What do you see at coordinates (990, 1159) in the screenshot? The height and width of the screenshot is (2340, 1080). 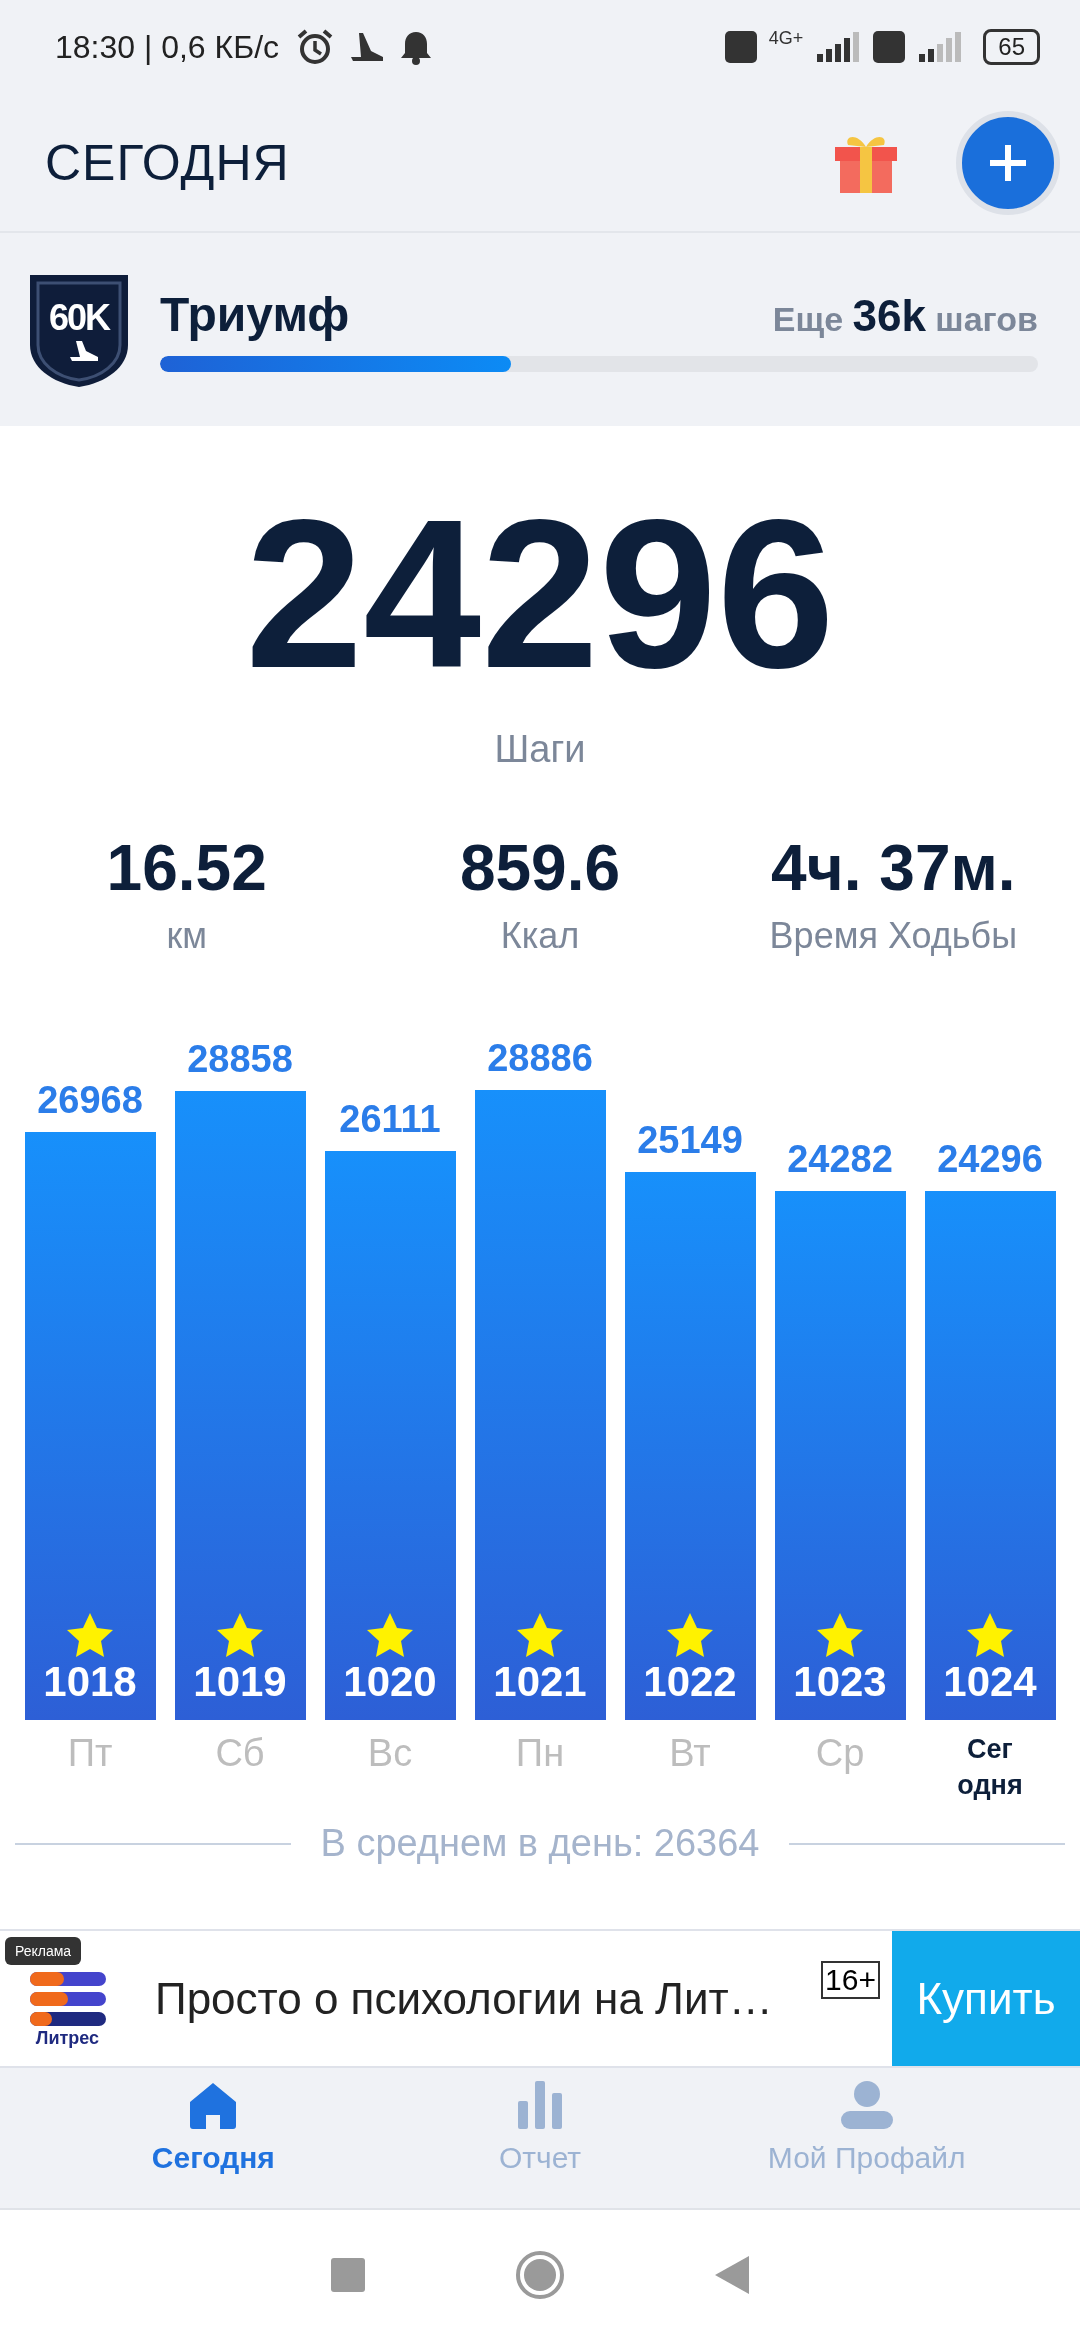 I see `bar-value-label: 24296` at bounding box center [990, 1159].